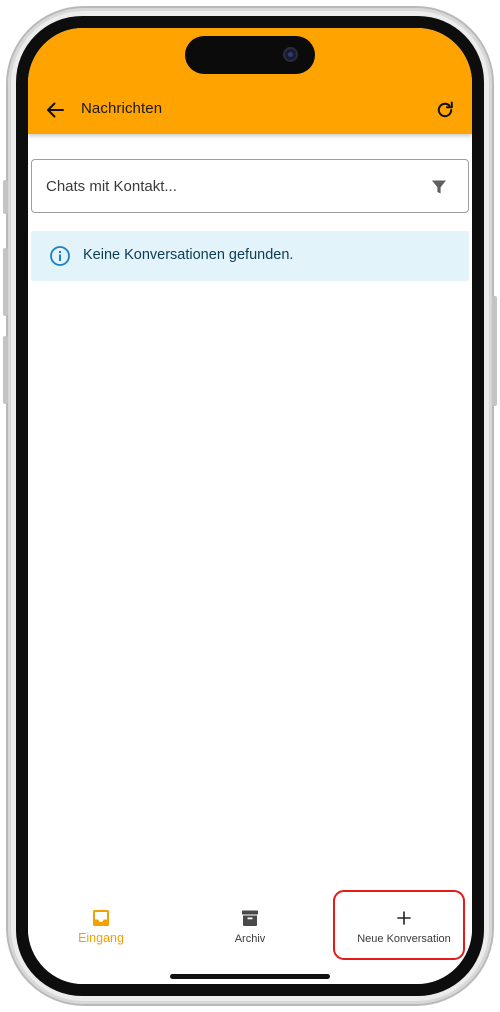  Describe the element at coordinates (101, 918) in the screenshot. I see `inbox-icon` at that location.